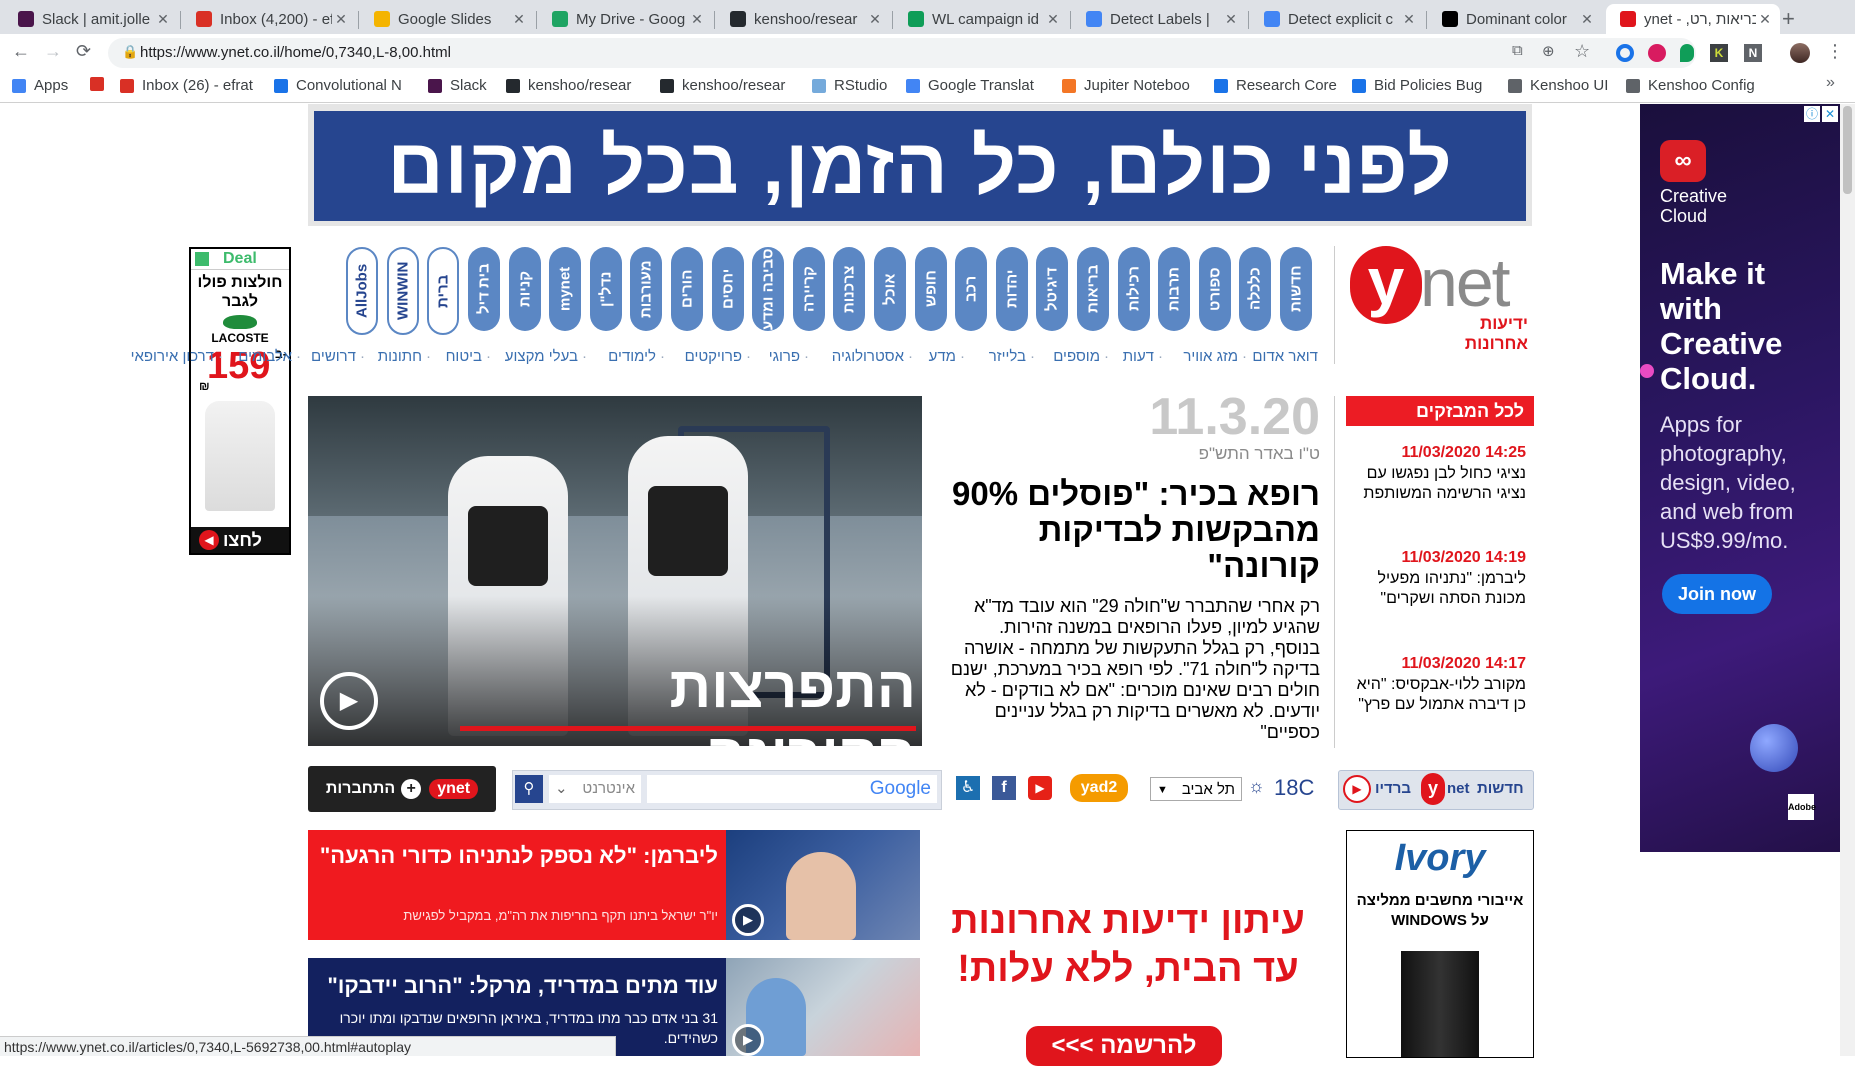  Describe the element at coordinates (1196, 789) in the screenshot. I see `city-select: תל אביב ▼` at that location.